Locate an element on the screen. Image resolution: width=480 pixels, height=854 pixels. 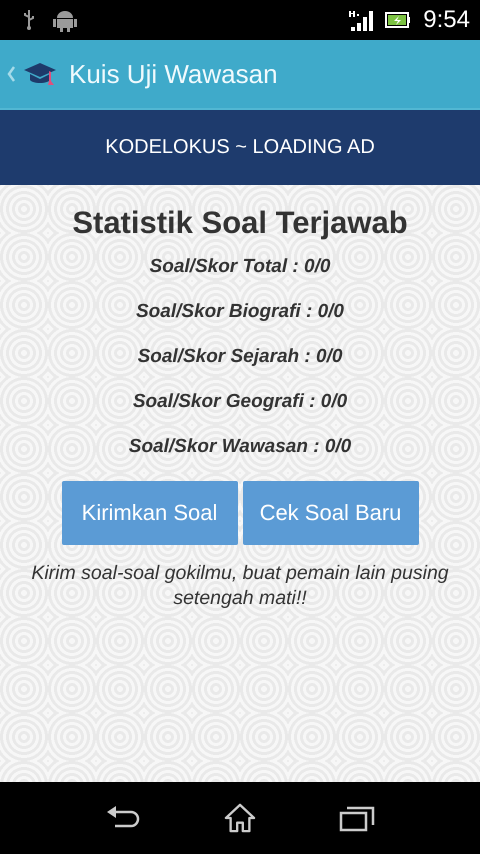
graduation-cap-icon is located at coordinates (40, 74).